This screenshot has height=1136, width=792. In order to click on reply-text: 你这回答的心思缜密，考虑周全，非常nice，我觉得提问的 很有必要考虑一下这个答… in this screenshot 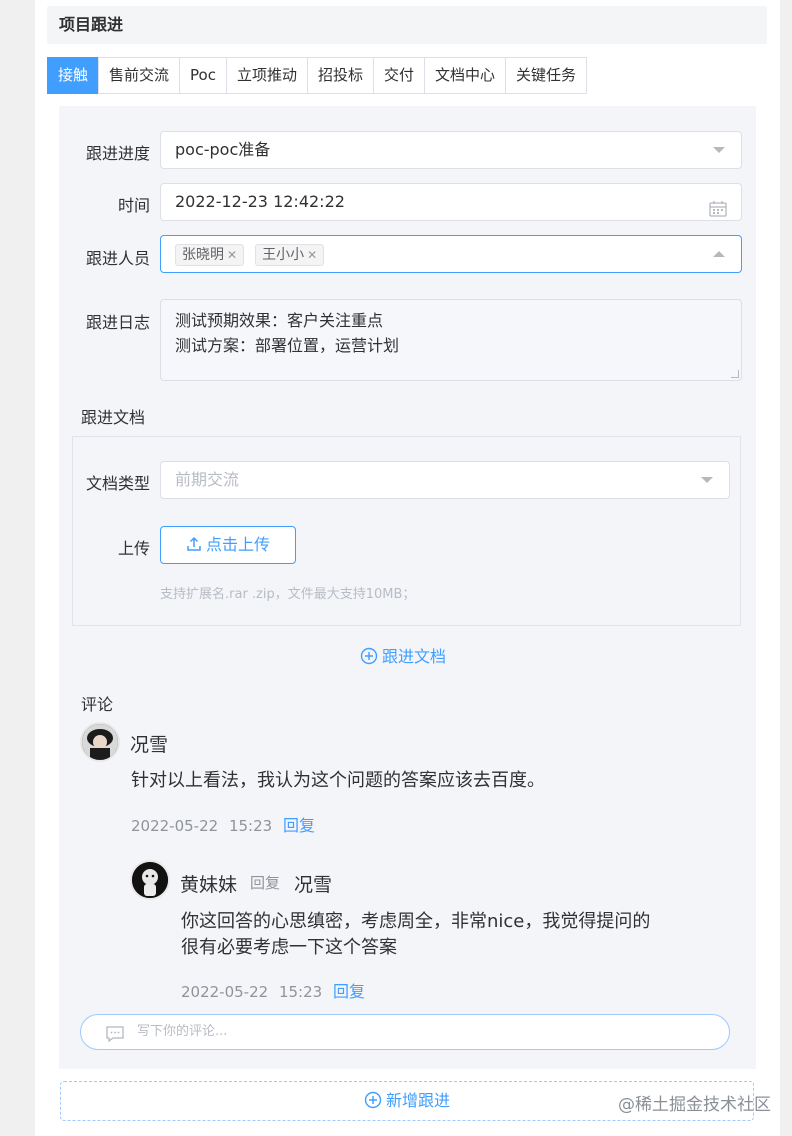, I will do `click(415, 935)`.